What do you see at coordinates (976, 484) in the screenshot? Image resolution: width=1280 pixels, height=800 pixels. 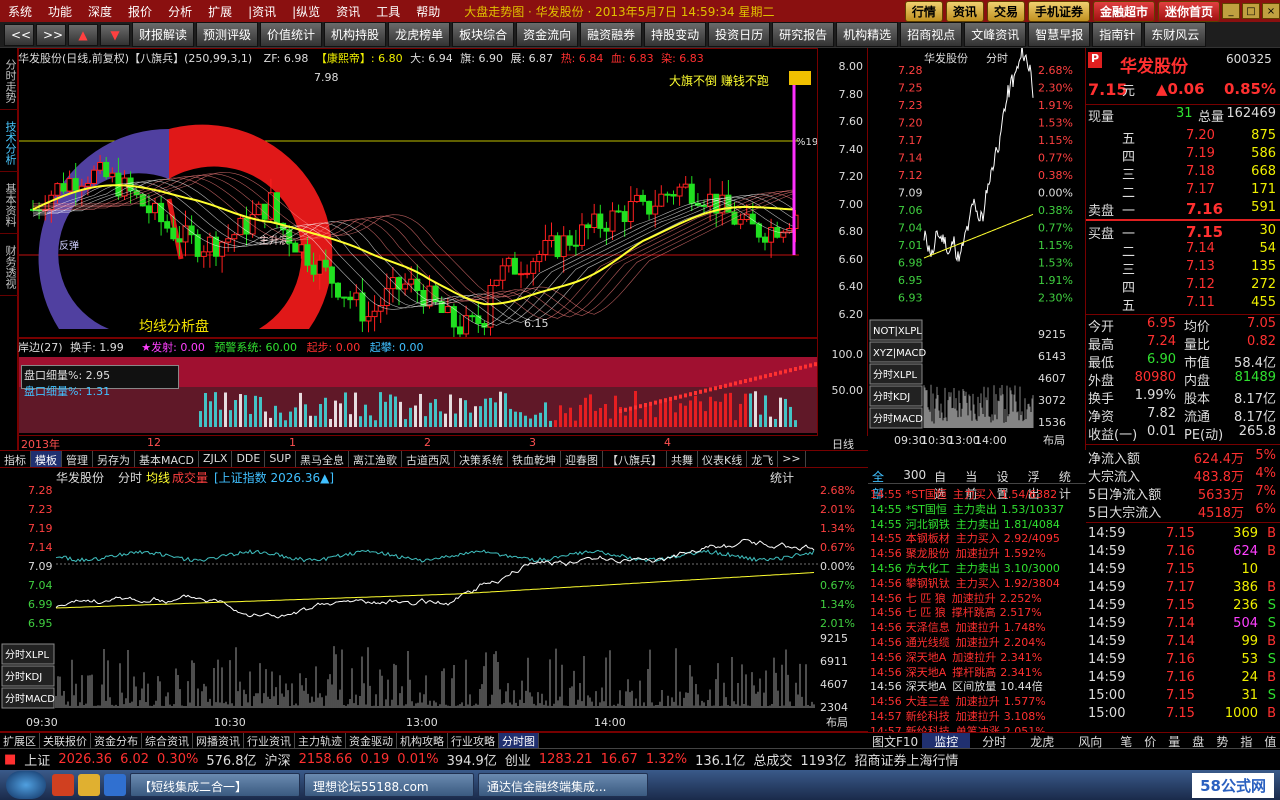 I see `monitor-tab-3: 当前` at bounding box center [976, 484].